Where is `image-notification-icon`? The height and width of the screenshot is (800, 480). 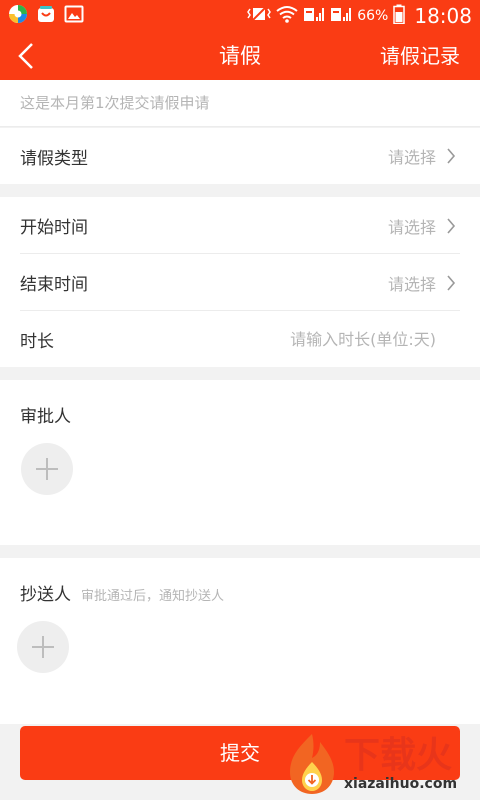
image-notification-icon is located at coordinates (74, 16).